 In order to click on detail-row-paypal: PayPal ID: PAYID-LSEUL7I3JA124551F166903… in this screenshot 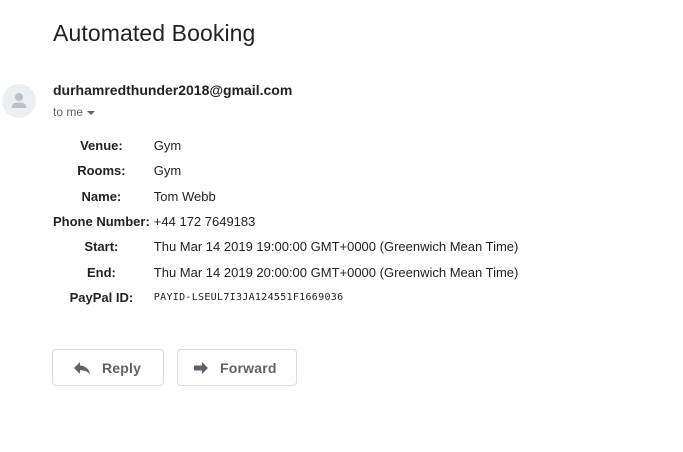, I will do `click(285, 297)`.